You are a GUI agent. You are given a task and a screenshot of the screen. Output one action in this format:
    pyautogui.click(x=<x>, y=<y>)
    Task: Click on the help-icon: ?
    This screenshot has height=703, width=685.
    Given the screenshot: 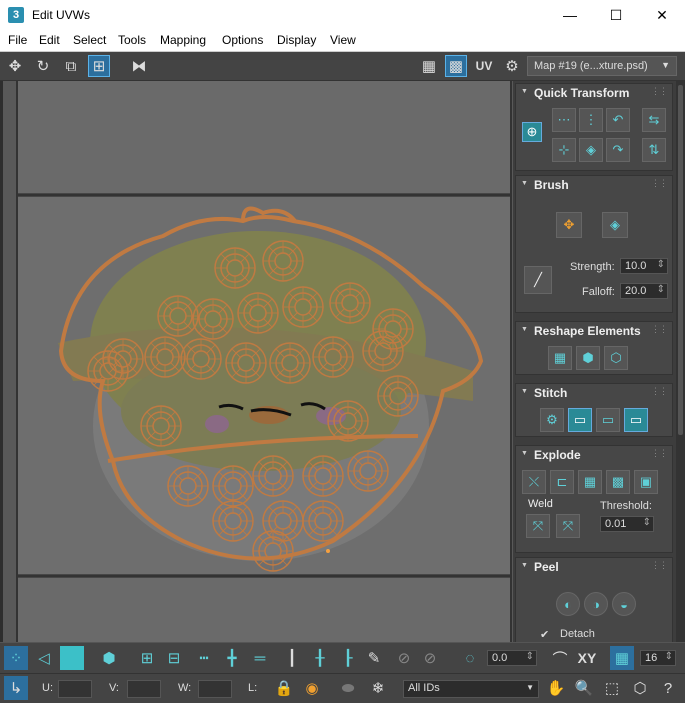 What is the action you would take?
    pyautogui.click(x=668, y=688)
    